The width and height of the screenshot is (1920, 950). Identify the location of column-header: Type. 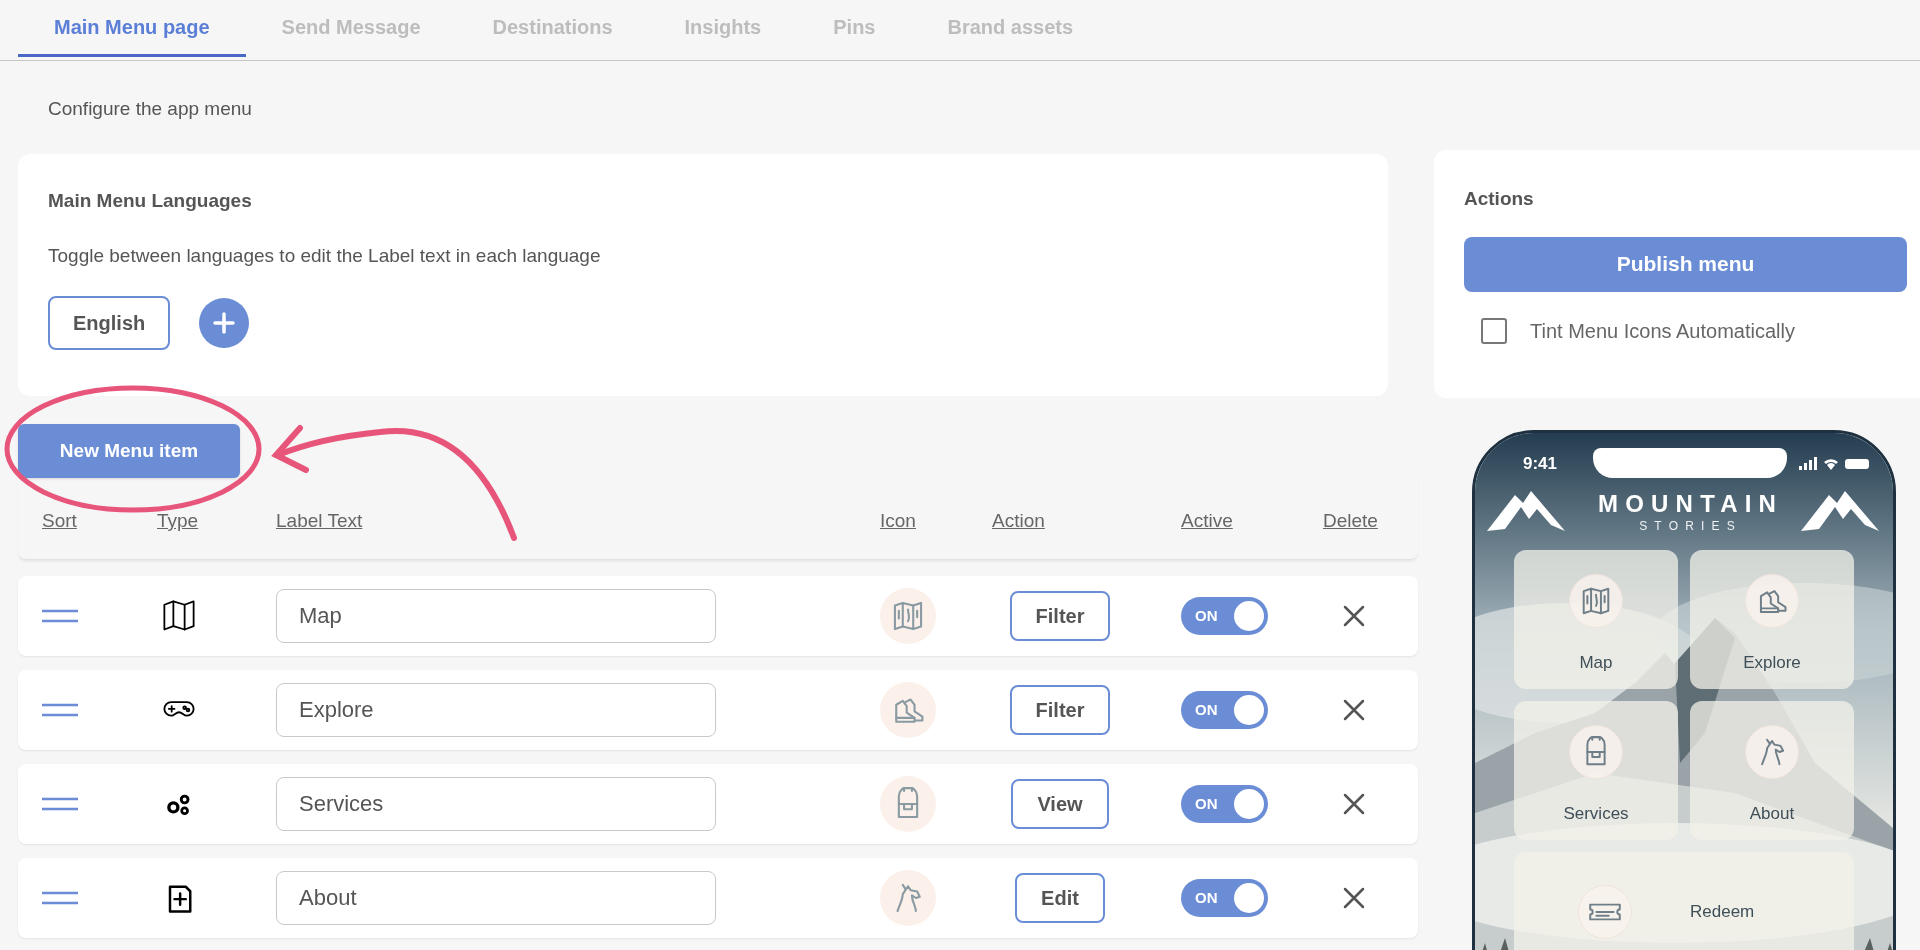
(178, 520).